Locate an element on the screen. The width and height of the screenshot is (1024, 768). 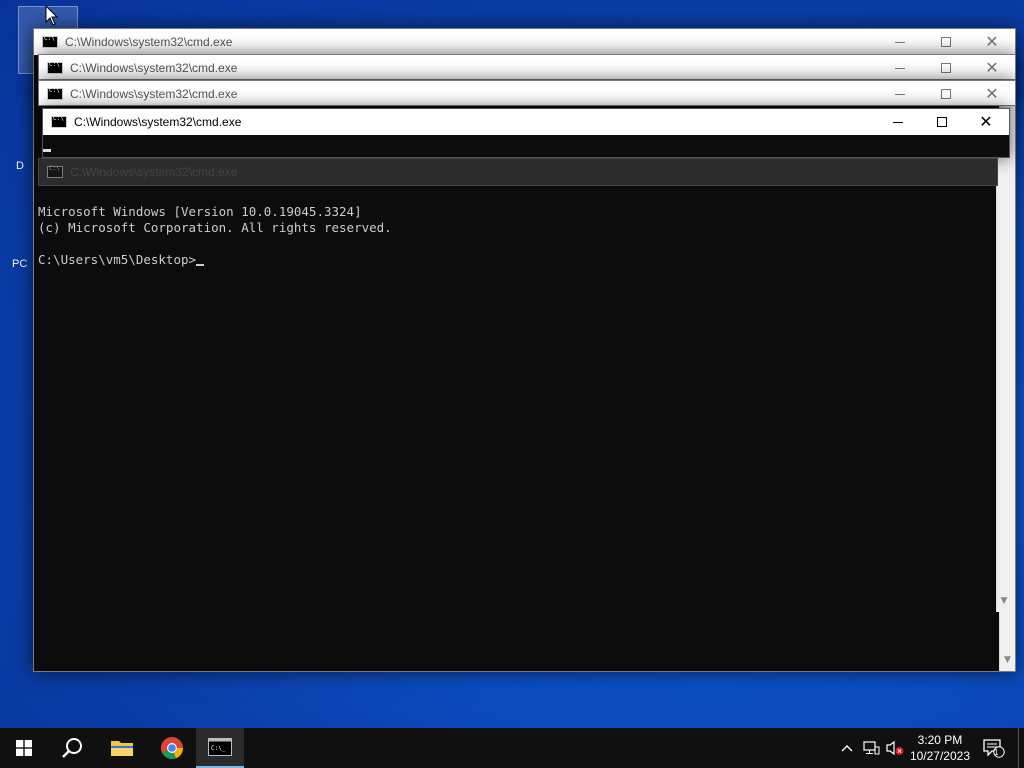
chrome-icon is located at coordinates (172, 748).